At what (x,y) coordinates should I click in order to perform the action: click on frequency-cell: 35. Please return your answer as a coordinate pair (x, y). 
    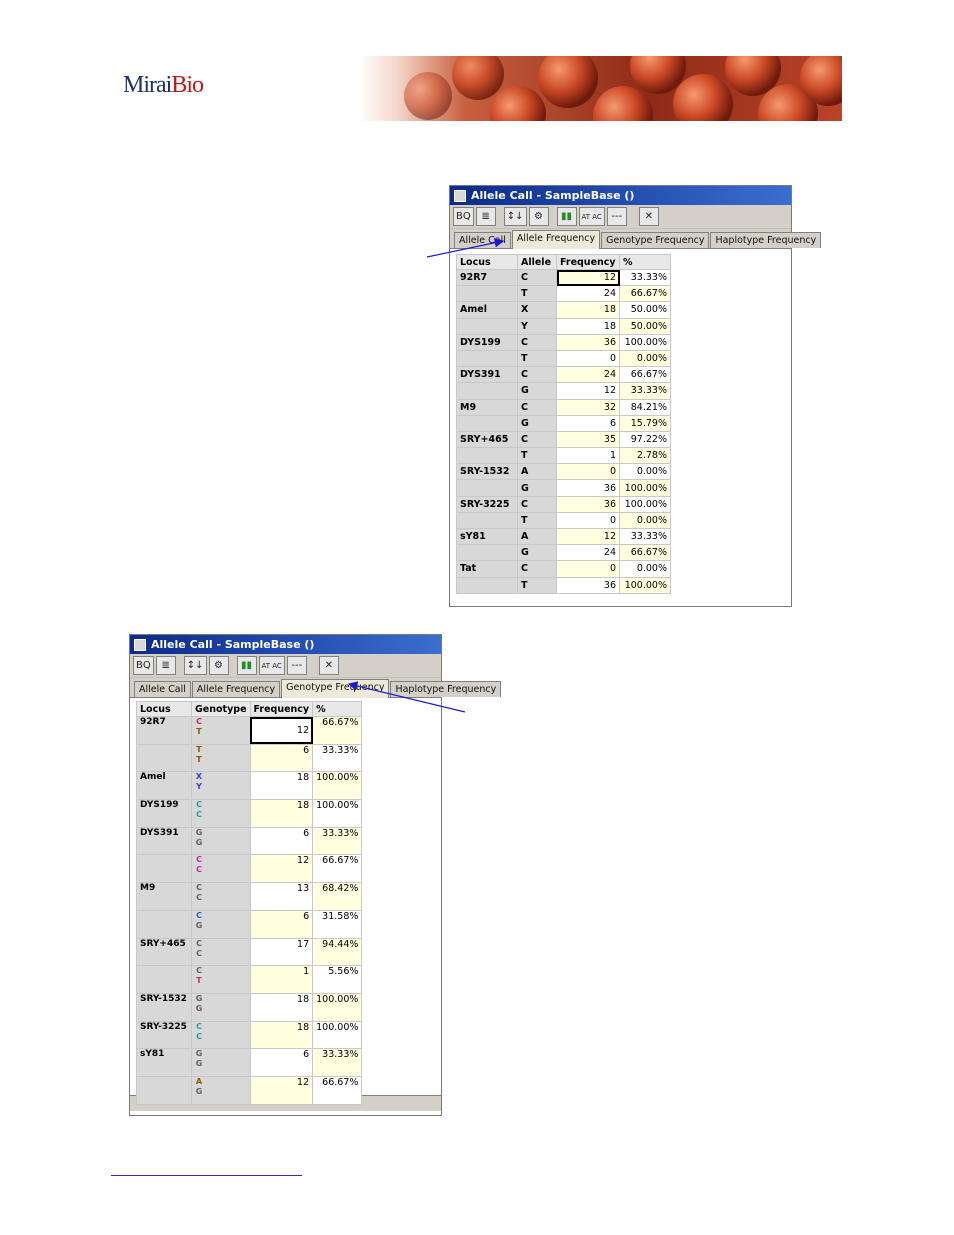
    Looking at the image, I should click on (588, 439).